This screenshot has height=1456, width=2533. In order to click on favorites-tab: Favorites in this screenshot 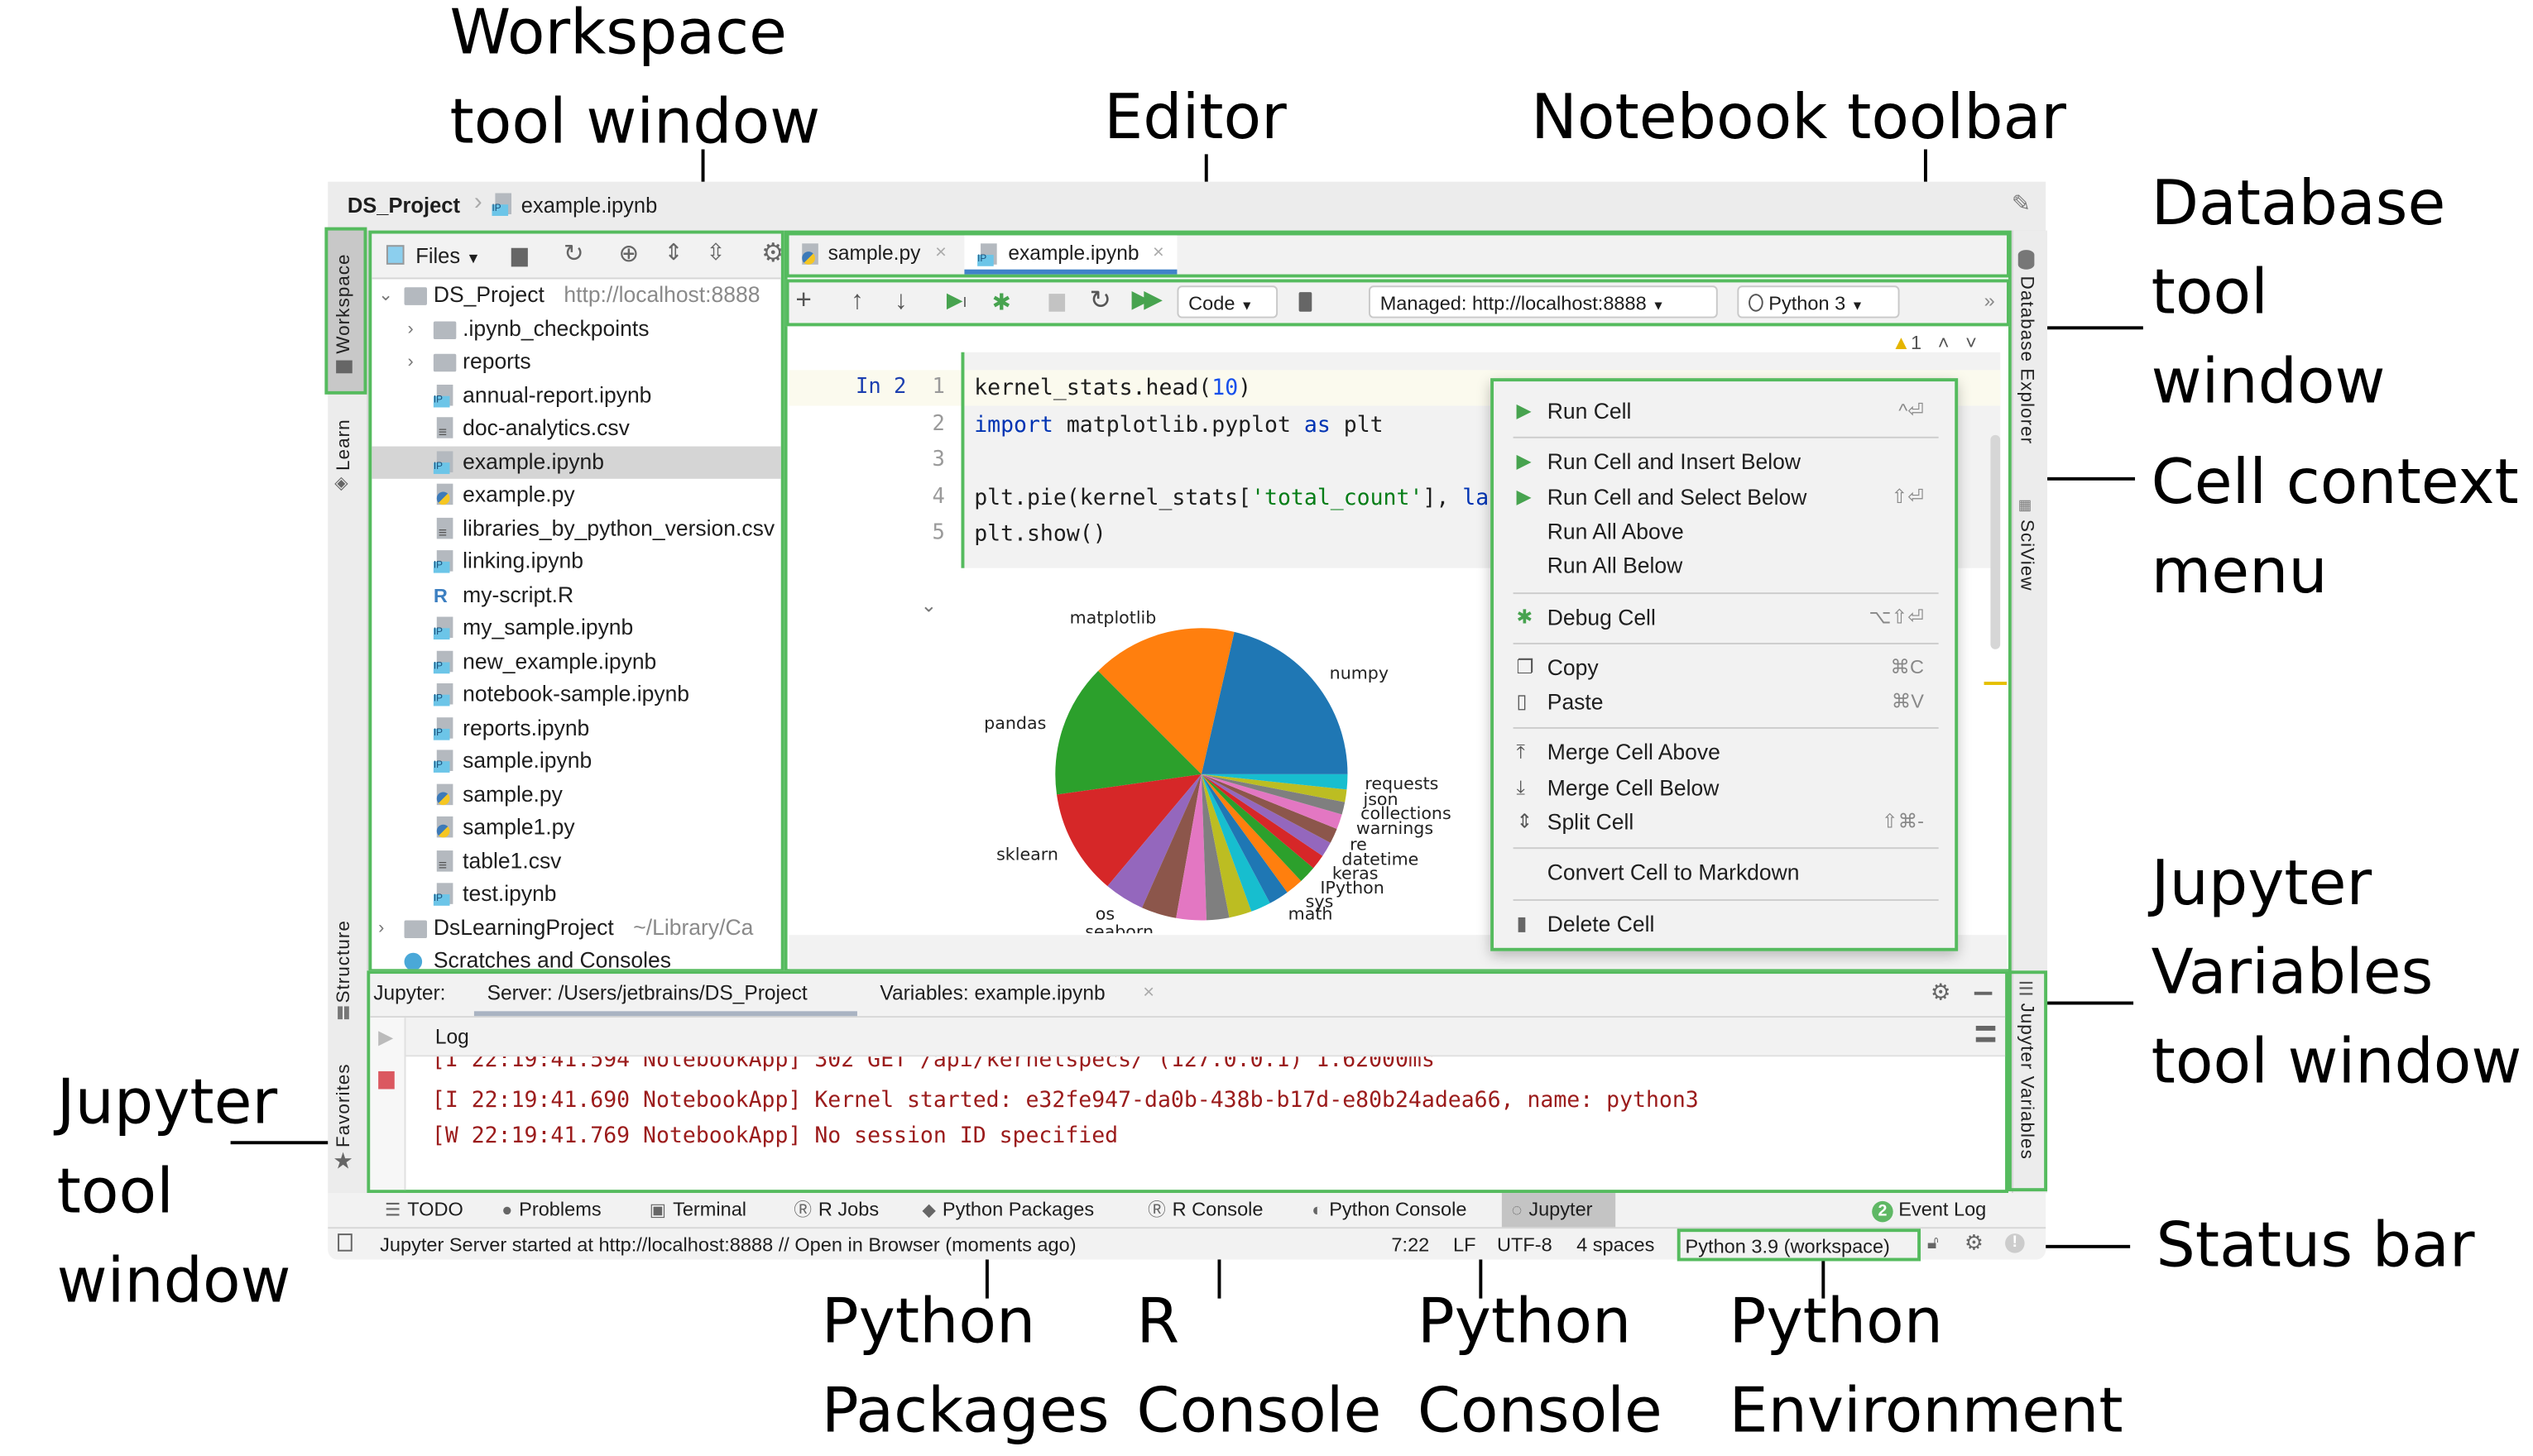, I will do `click(344, 1103)`.